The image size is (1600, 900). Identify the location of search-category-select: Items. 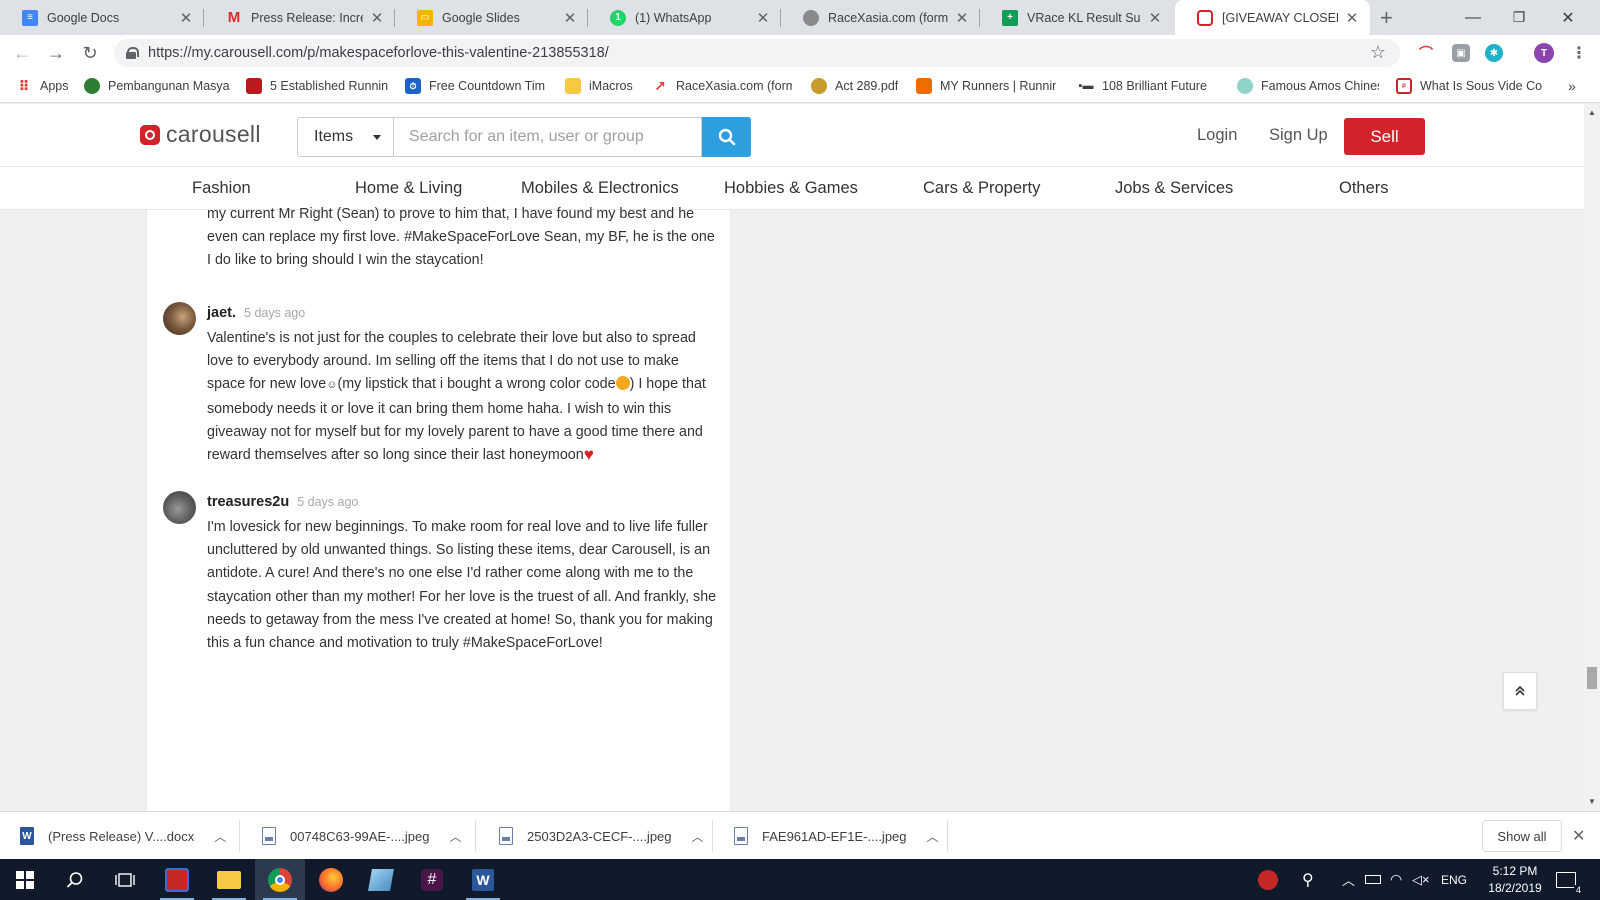
(345, 137).